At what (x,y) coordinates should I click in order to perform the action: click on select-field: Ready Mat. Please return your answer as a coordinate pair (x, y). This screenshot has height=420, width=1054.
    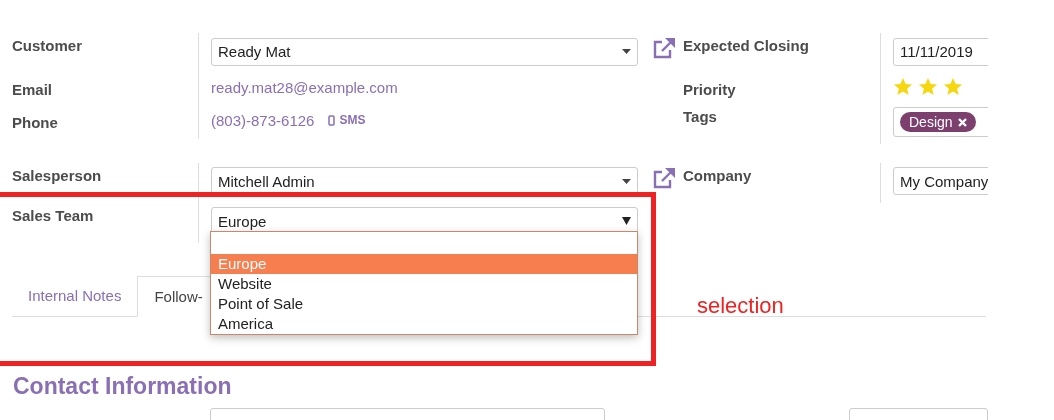
    Looking at the image, I should click on (424, 51).